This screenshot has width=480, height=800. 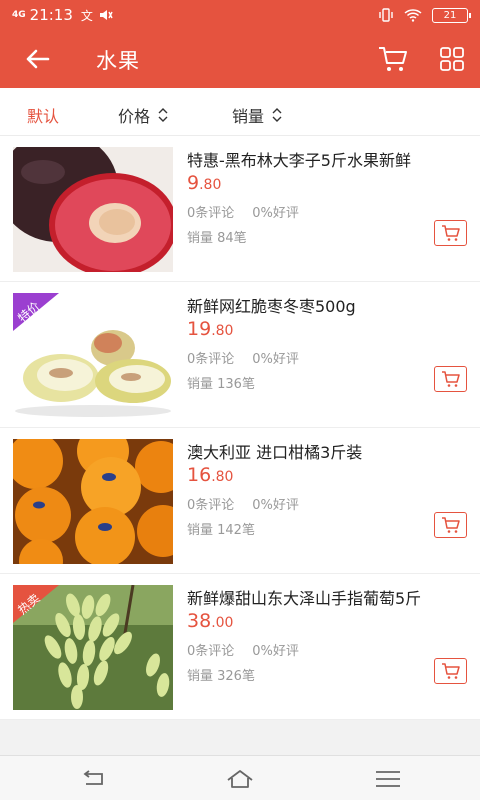 I want to click on product-image-orange, so click(x=93, y=501).